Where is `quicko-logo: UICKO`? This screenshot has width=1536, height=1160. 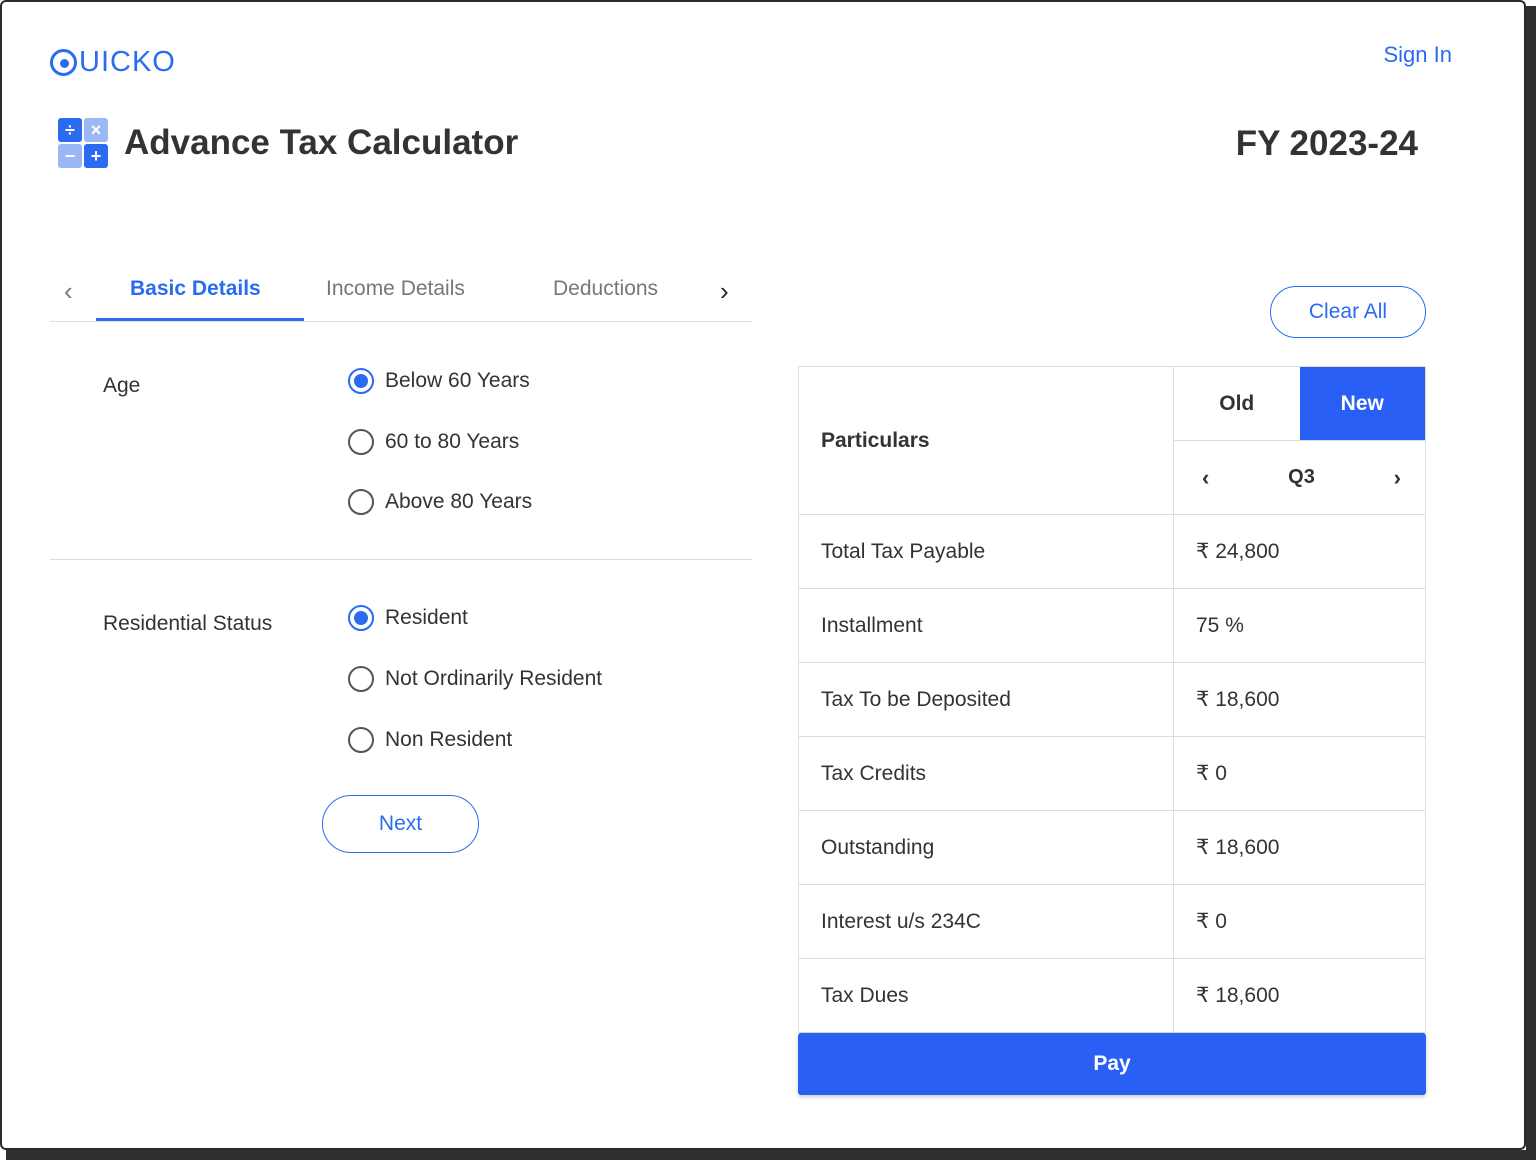 quicko-logo: UICKO is located at coordinates (113, 62).